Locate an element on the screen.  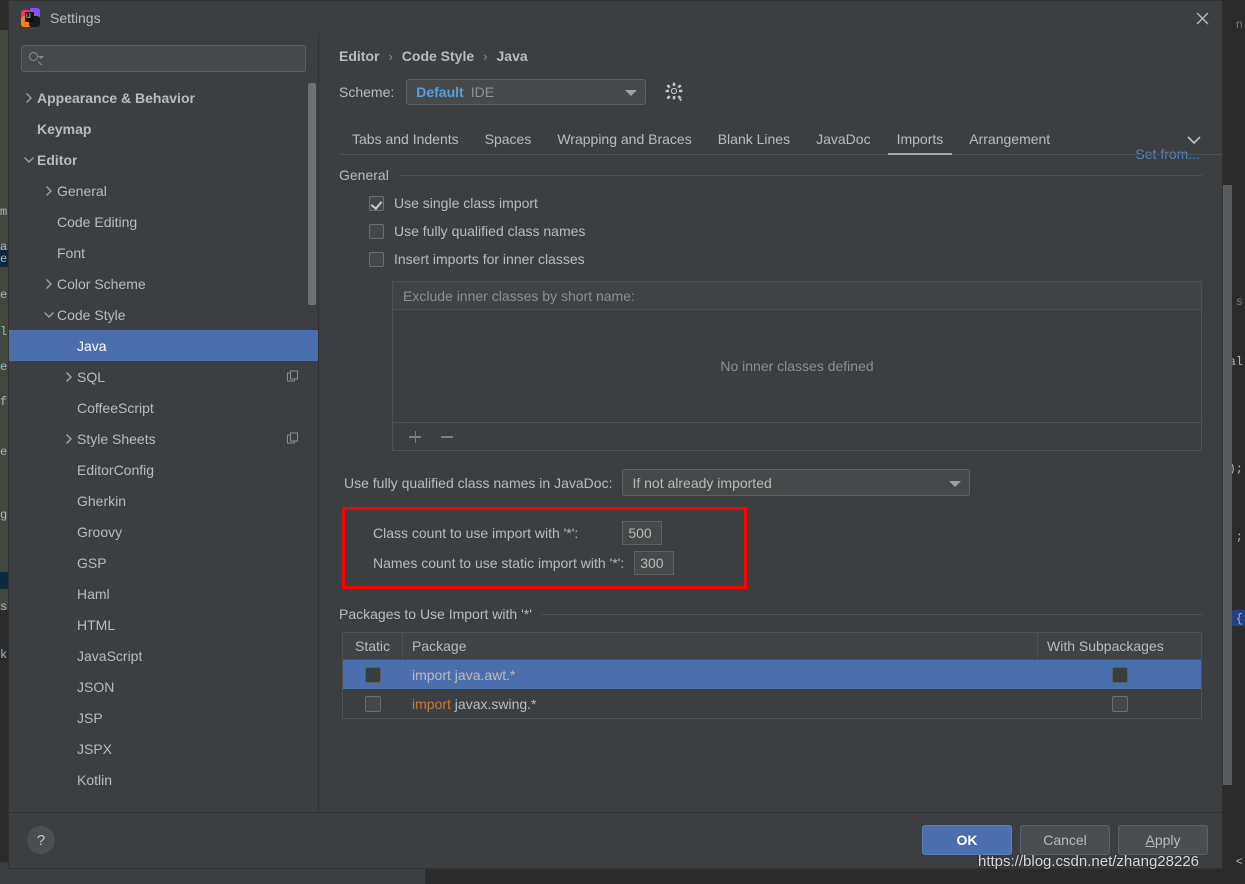
checkbox-label: Use fully qualified class names is located at coordinates (490, 231).